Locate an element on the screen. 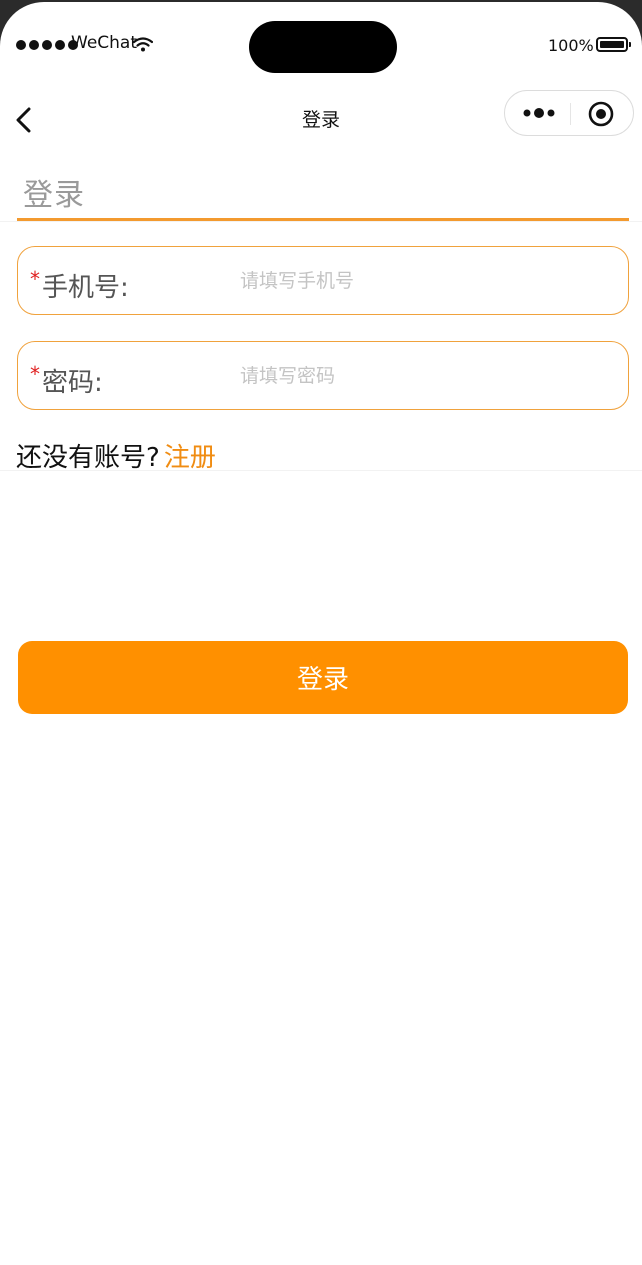 The height and width of the screenshot is (1265, 642). carrier-label: WeChat is located at coordinates (104, 43).